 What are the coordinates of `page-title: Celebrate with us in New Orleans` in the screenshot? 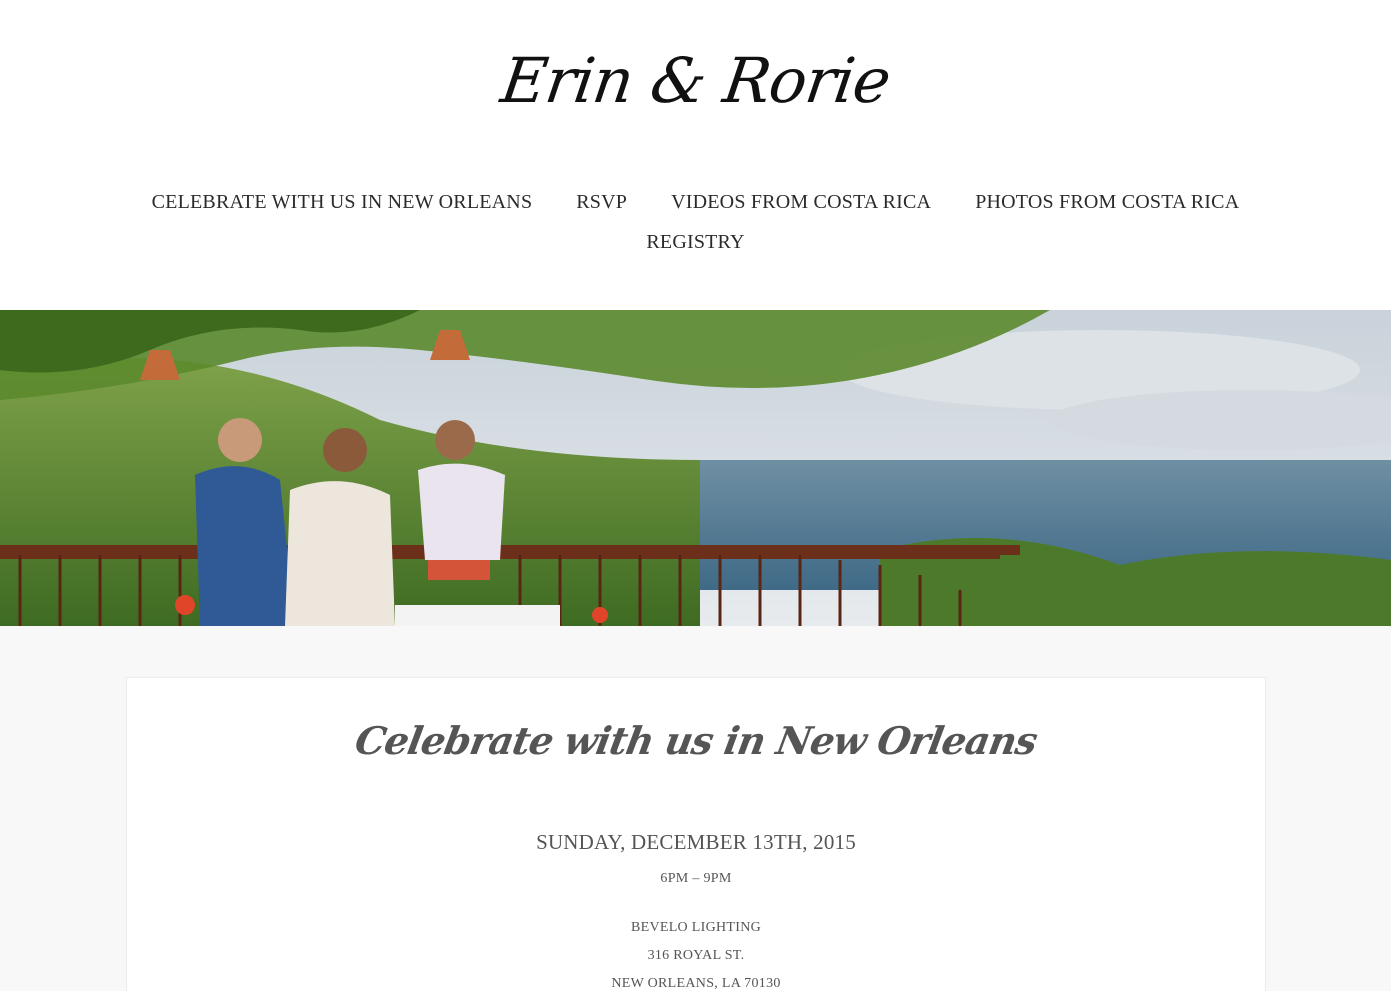 It's located at (696, 740).